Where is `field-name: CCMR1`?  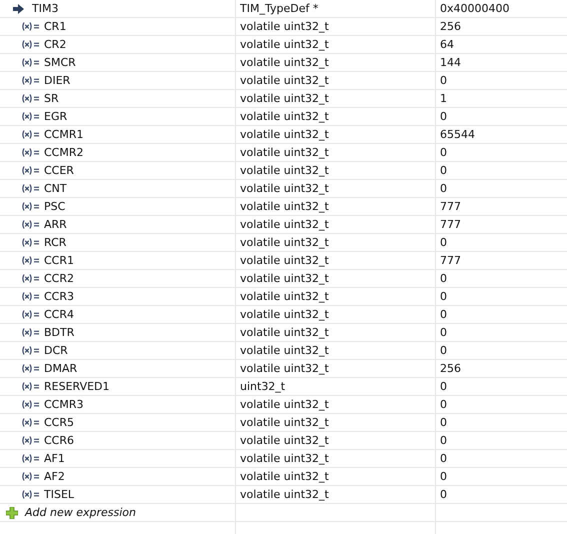 field-name: CCMR1 is located at coordinates (64, 134).